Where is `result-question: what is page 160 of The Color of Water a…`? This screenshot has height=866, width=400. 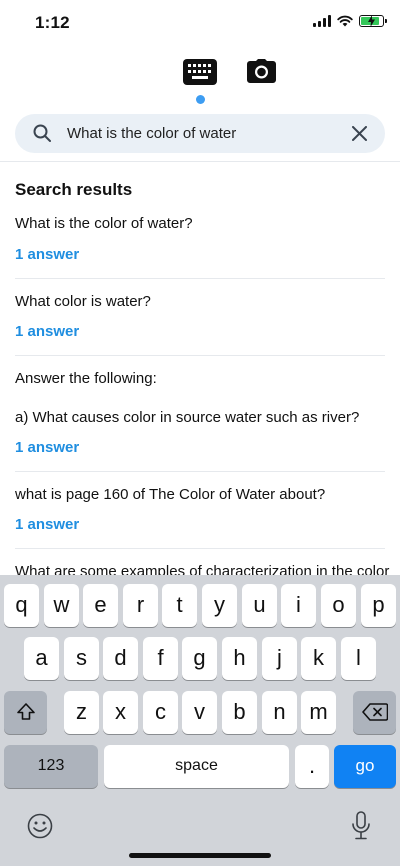
result-question: what is page 160 of The Color of Water a… is located at coordinates (200, 495).